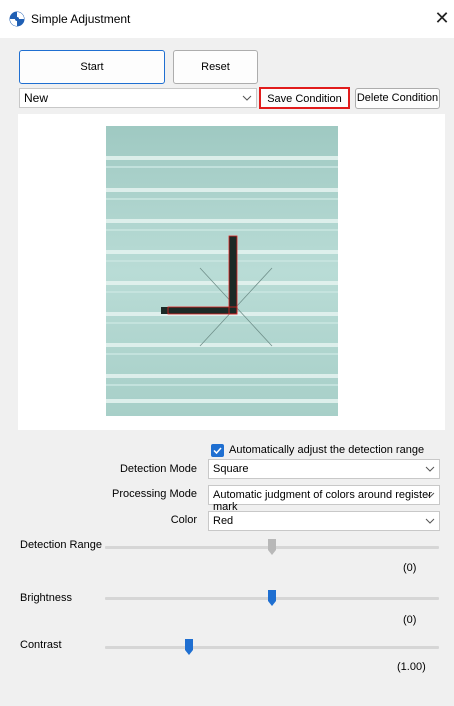  What do you see at coordinates (215, 67) in the screenshot?
I see `reset-button: Reset` at bounding box center [215, 67].